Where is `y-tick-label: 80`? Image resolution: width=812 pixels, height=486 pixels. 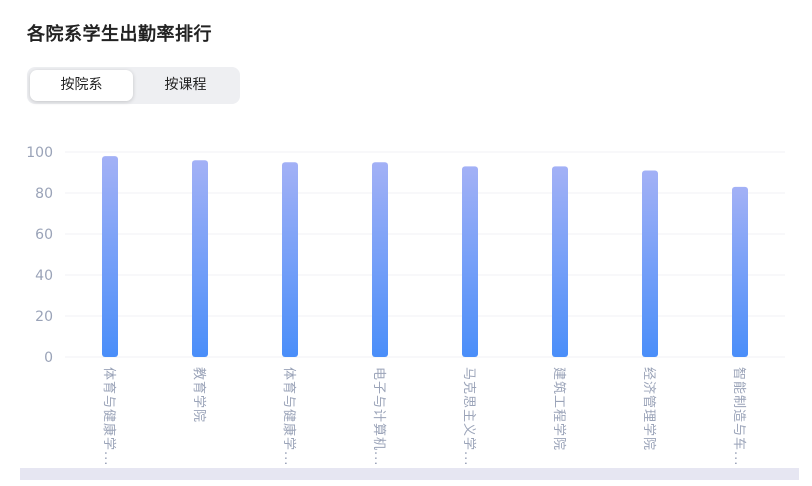 y-tick-label: 80 is located at coordinates (44, 194).